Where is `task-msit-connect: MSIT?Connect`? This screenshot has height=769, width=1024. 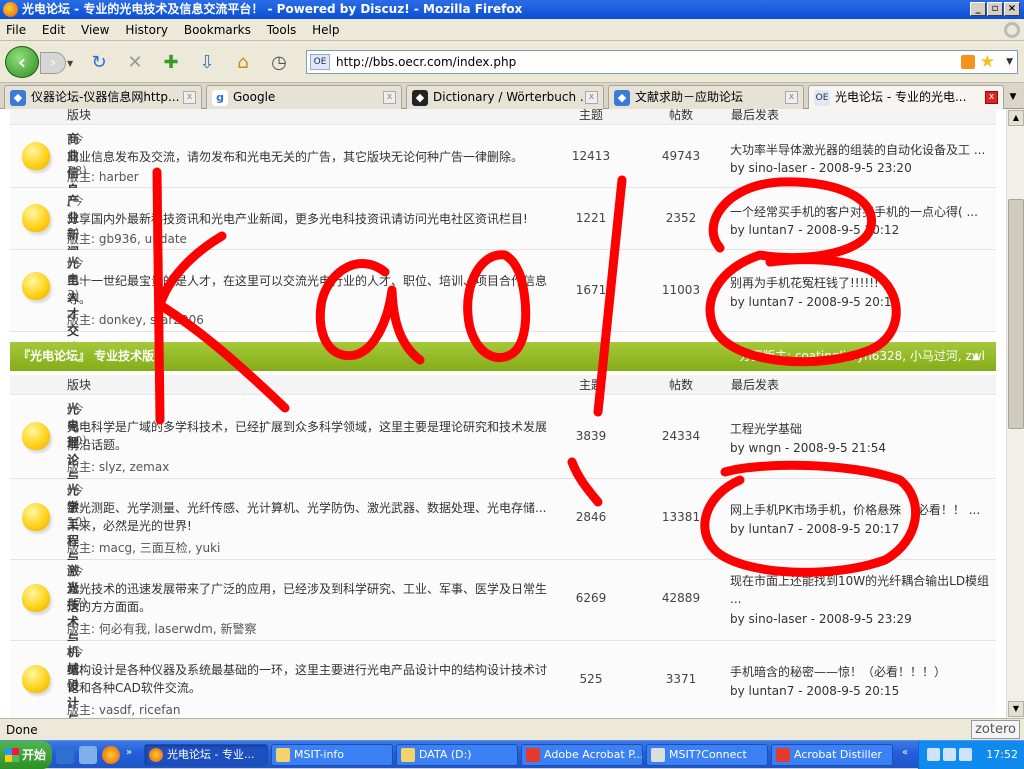
task-msit-connect: MSIT?Connect is located at coordinates (707, 755).